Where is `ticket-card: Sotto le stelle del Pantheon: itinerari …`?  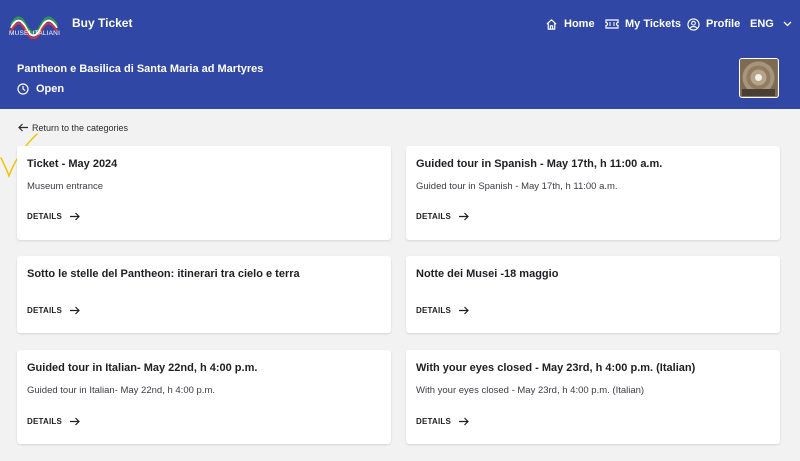
ticket-card: Sotto le stelle del Pantheon: itinerari … is located at coordinates (204, 294).